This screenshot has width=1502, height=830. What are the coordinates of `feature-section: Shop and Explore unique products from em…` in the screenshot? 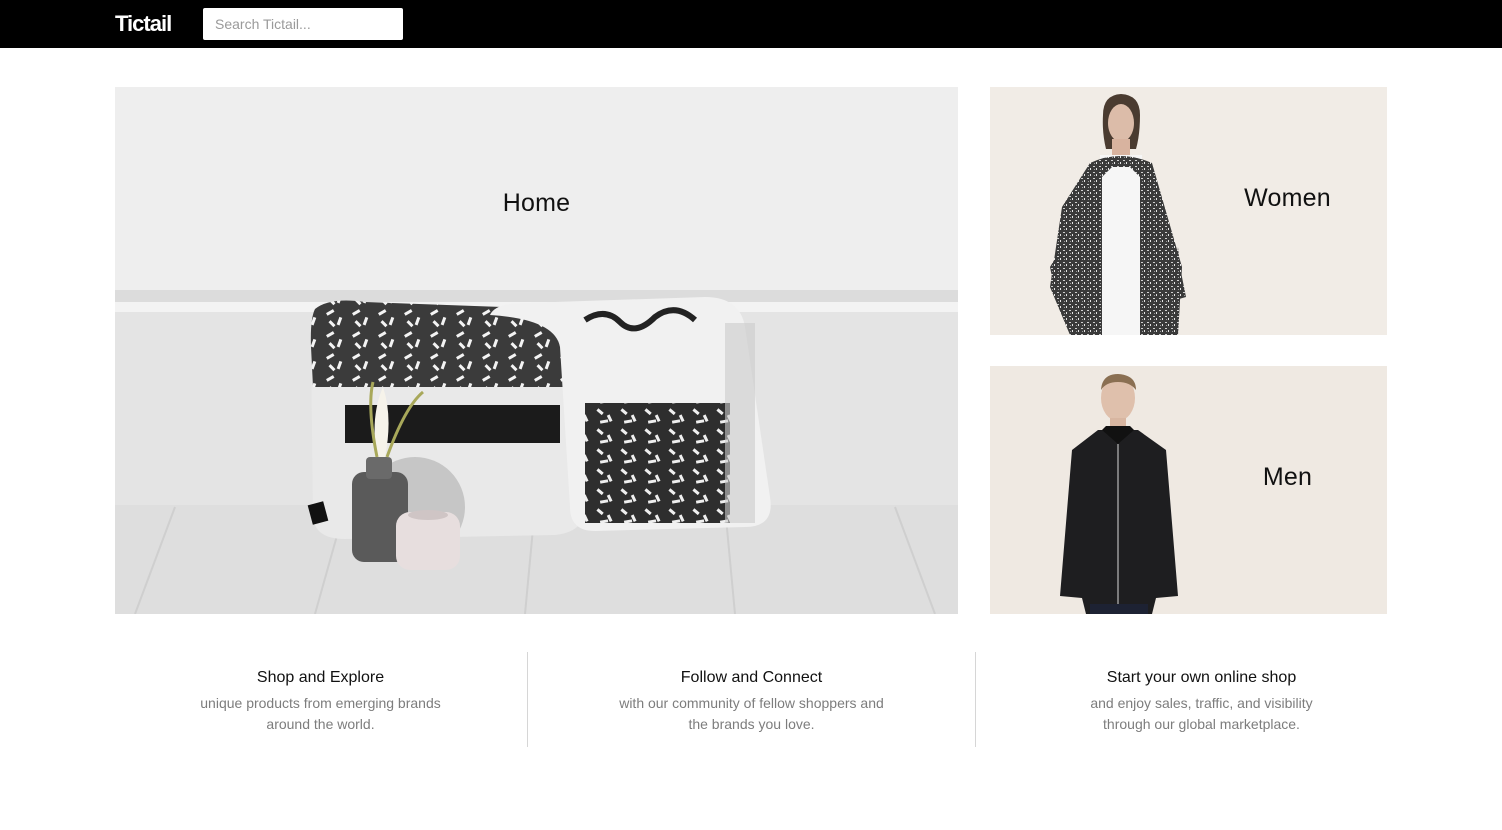 It's located at (751, 699).